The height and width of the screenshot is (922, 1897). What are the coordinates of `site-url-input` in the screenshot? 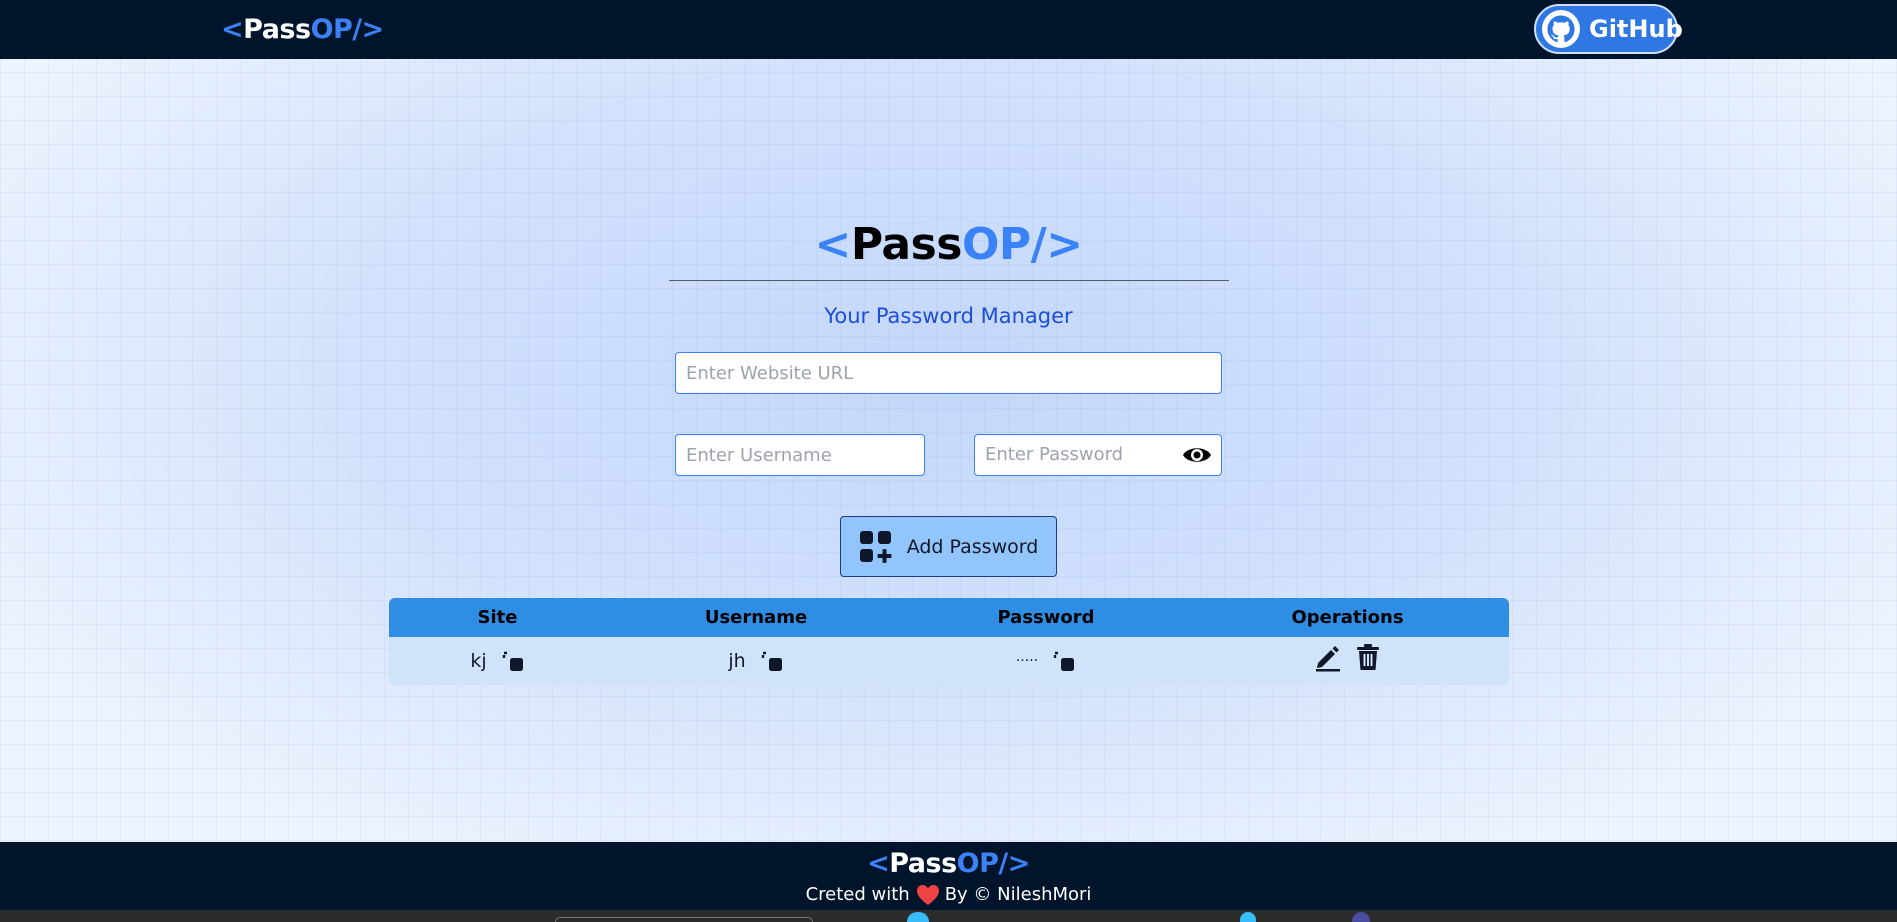 It's located at (948, 373).